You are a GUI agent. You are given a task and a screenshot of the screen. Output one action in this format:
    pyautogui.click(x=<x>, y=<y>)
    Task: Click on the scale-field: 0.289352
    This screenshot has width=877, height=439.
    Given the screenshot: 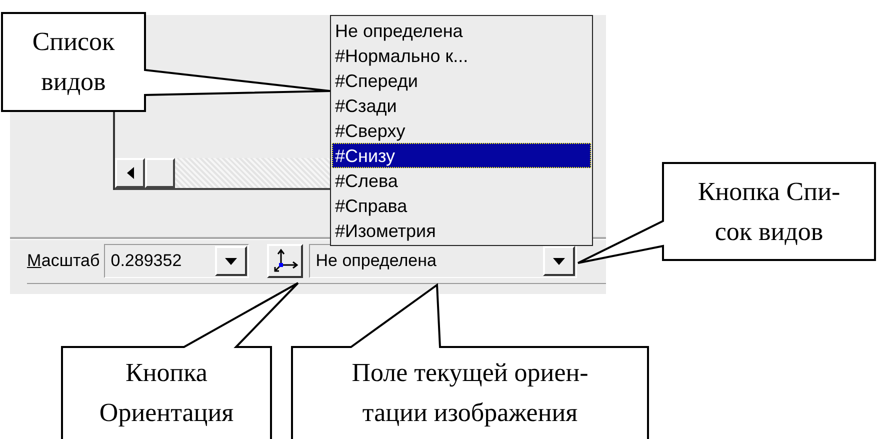 What is the action you would take?
    pyautogui.click(x=176, y=261)
    